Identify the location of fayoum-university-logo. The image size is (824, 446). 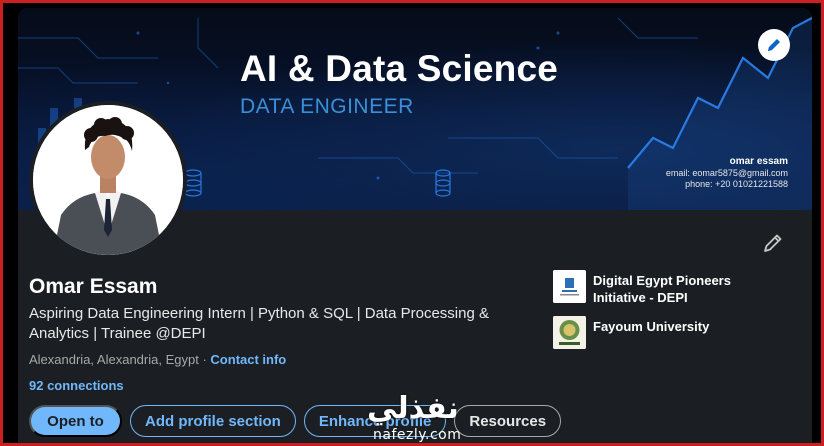
(569, 332).